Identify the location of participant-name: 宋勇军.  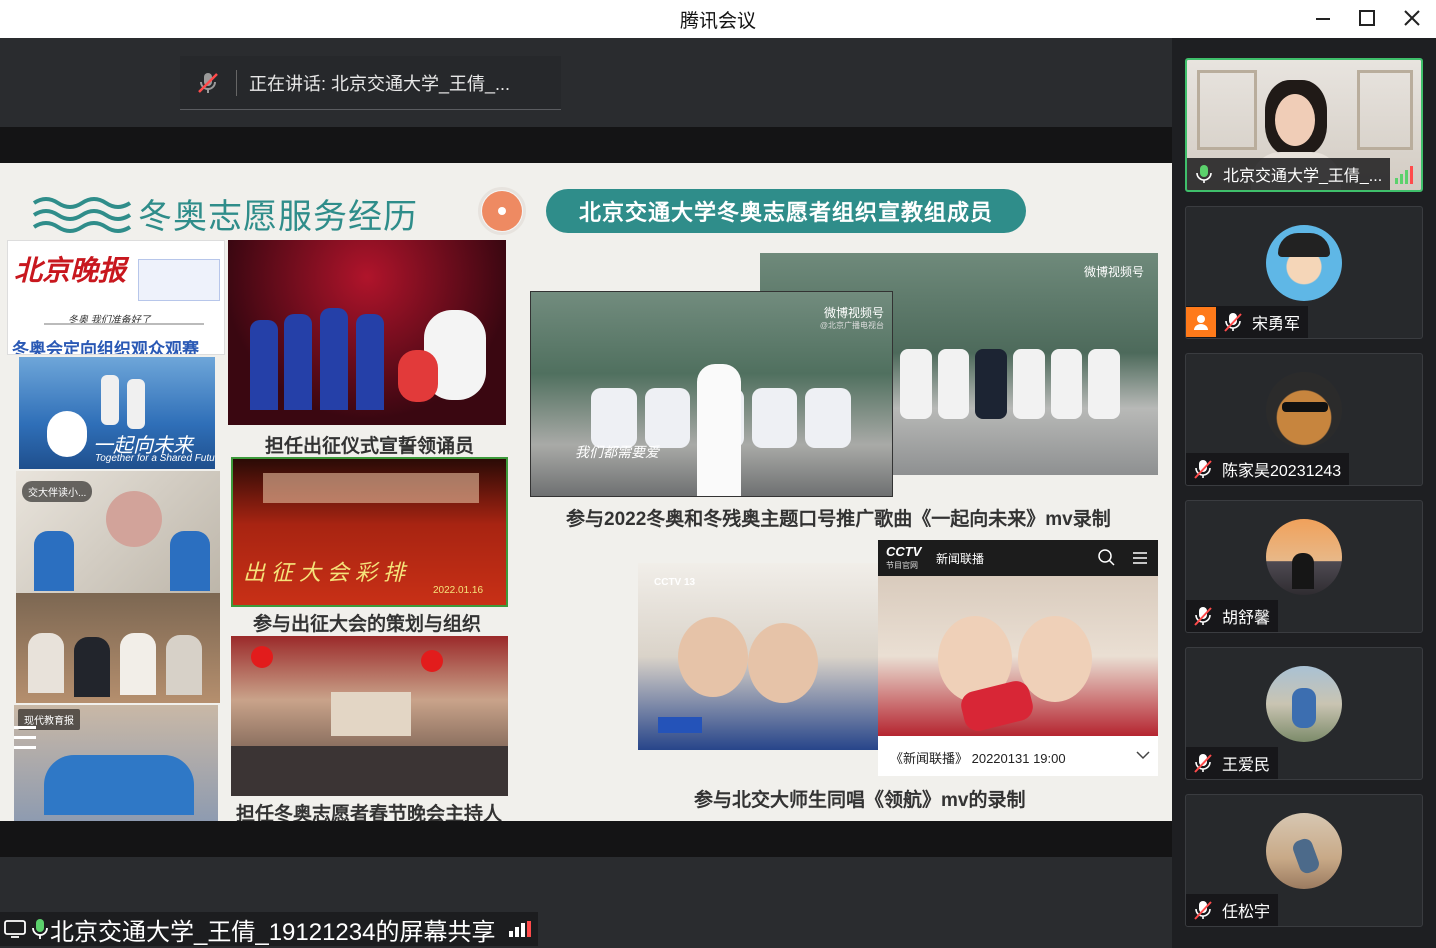
(1276, 324).